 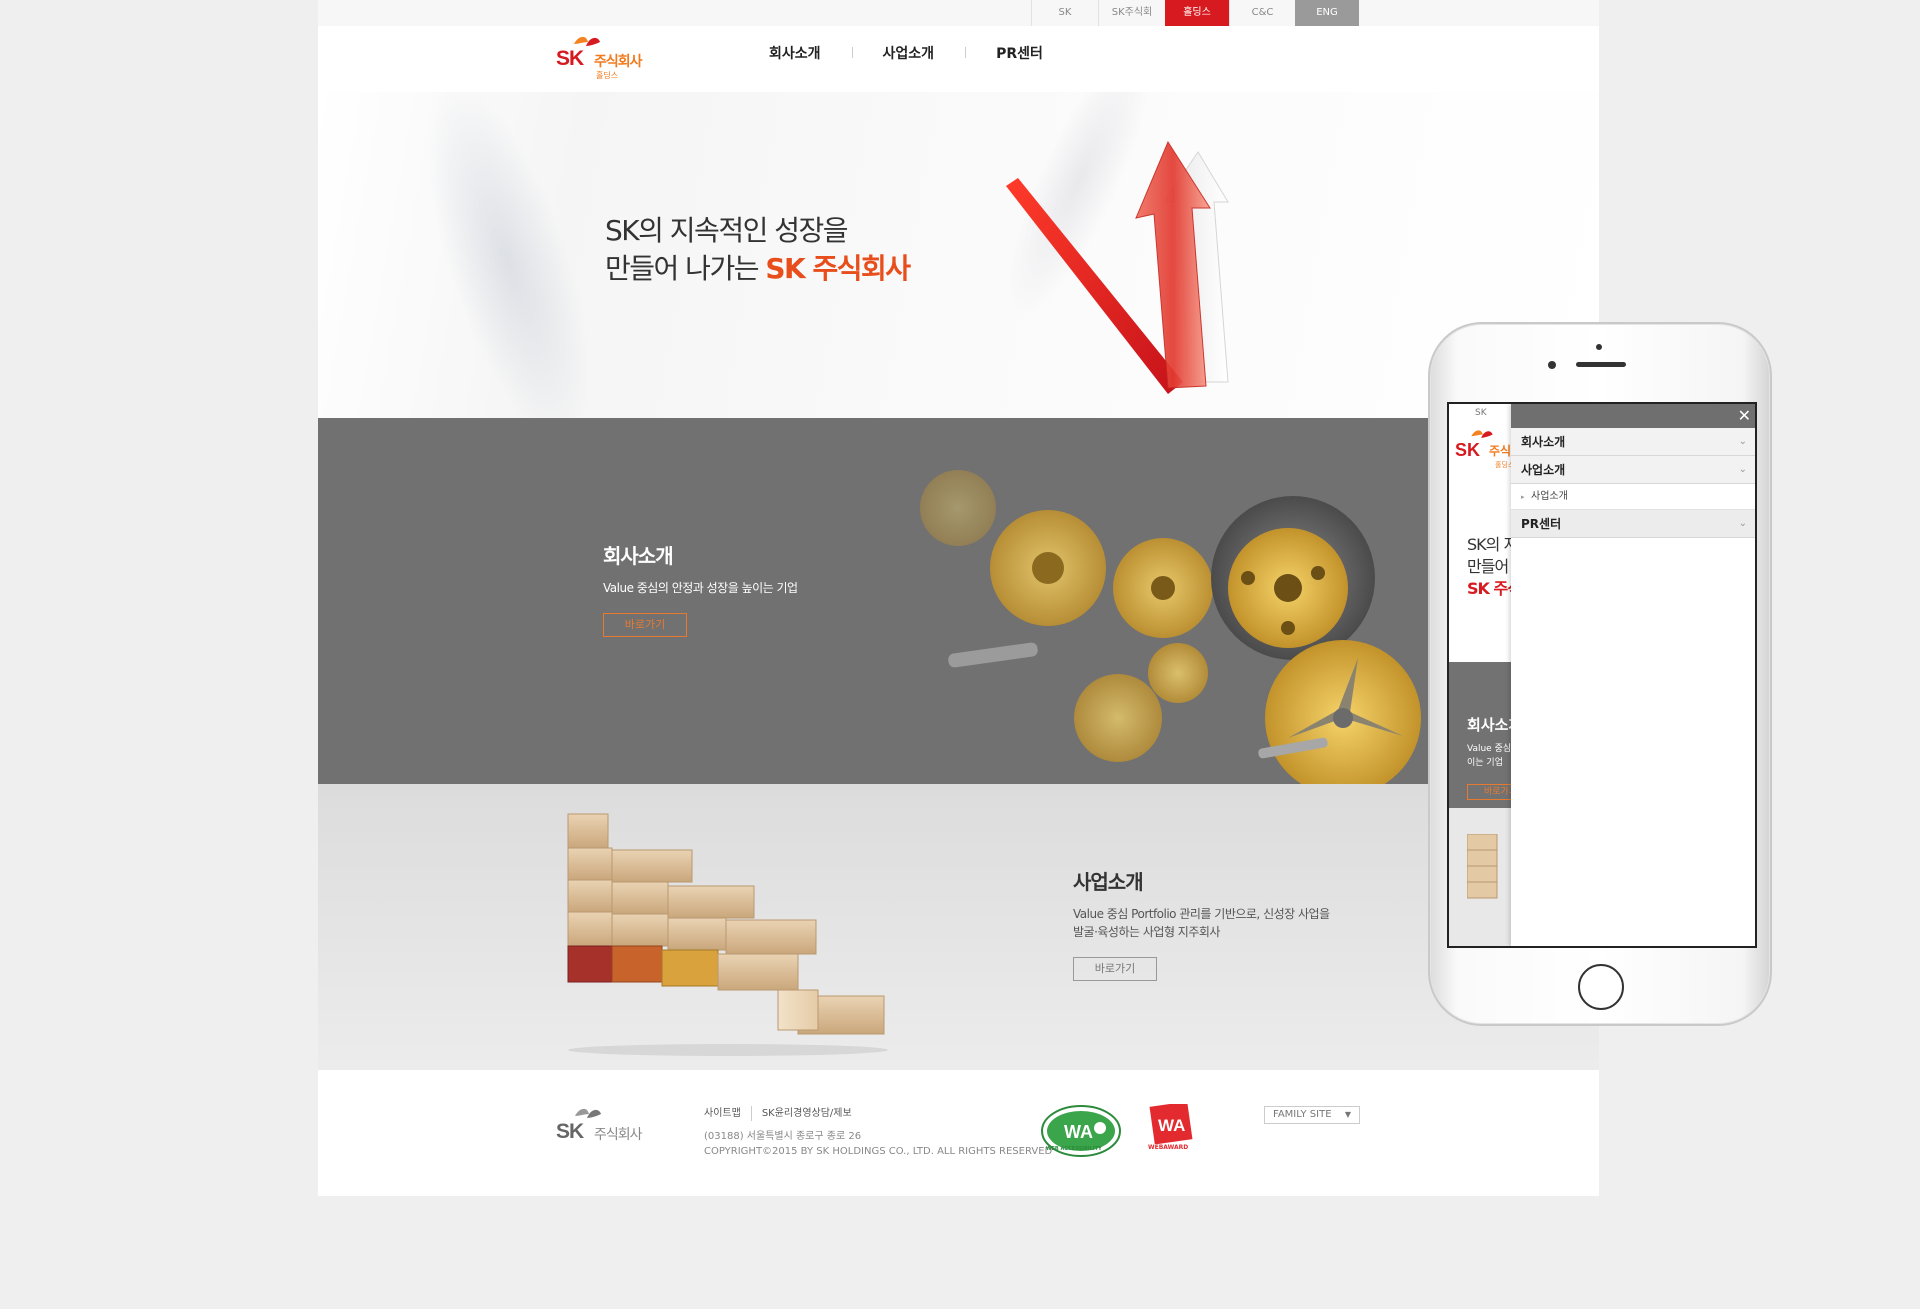 What do you see at coordinates (618, 1135) in the screenshot?
I see `footer-logo-corp: 주식회사` at bounding box center [618, 1135].